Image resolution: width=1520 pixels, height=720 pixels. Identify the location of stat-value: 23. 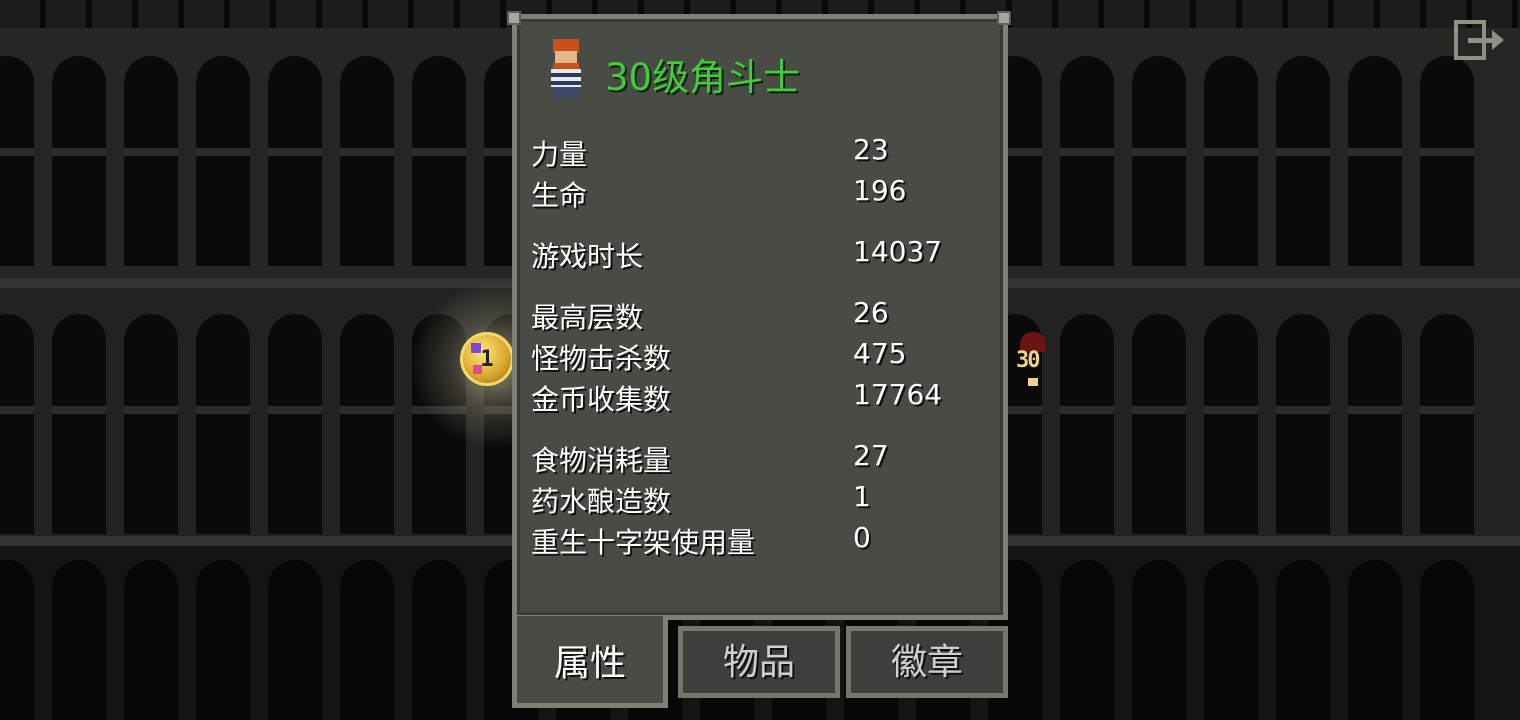
(871, 149).